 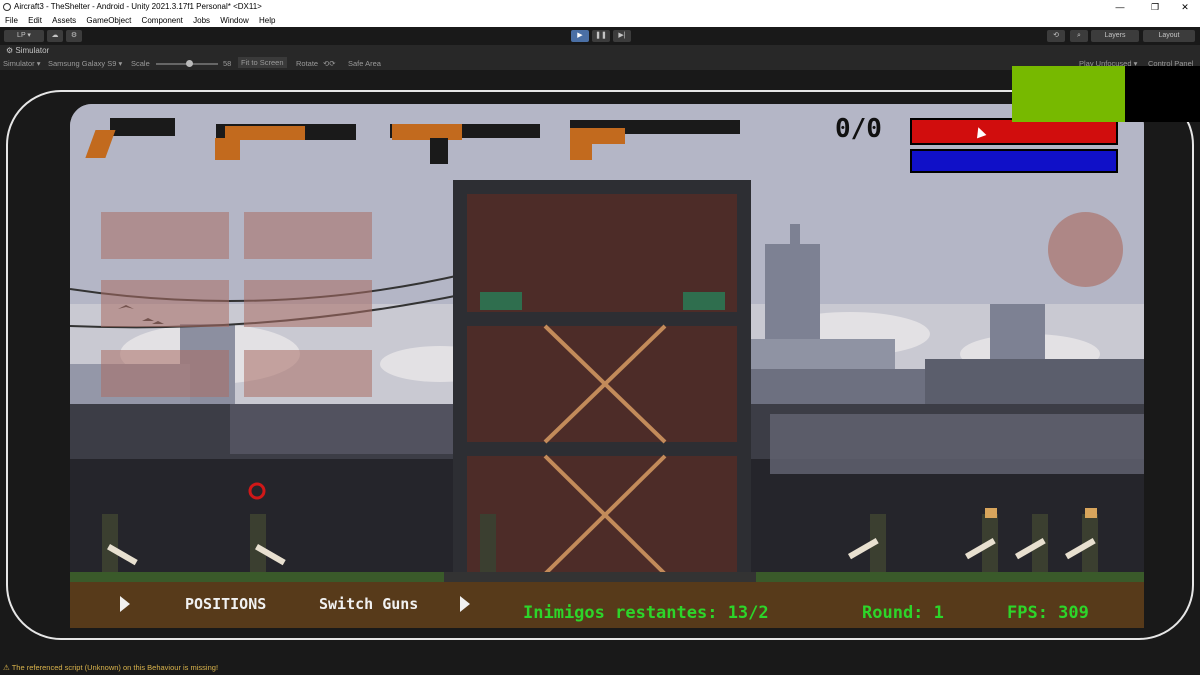 I want to click on health-bar-fill, so click(x=1014, y=131).